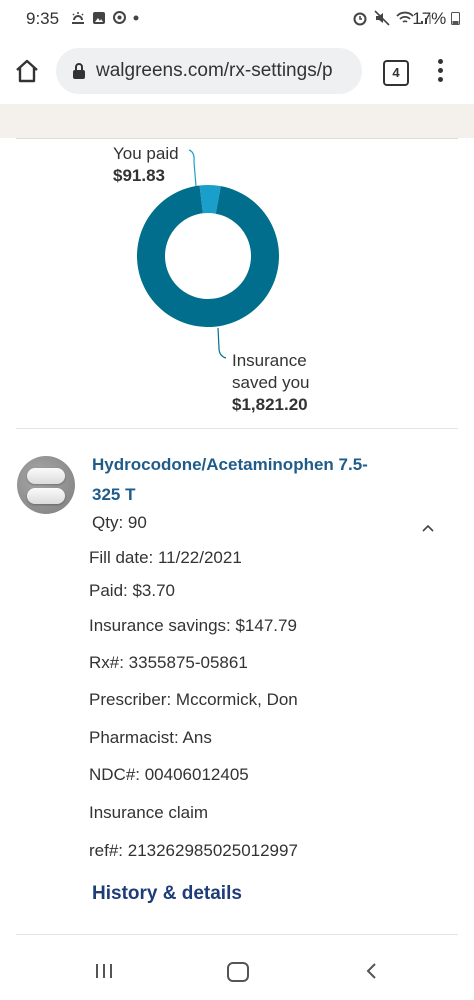 Image resolution: width=474 pixels, height=1000 pixels. What do you see at coordinates (382, 18) in the screenshot?
I see `mute-icon` at bounding box center [382, 18].